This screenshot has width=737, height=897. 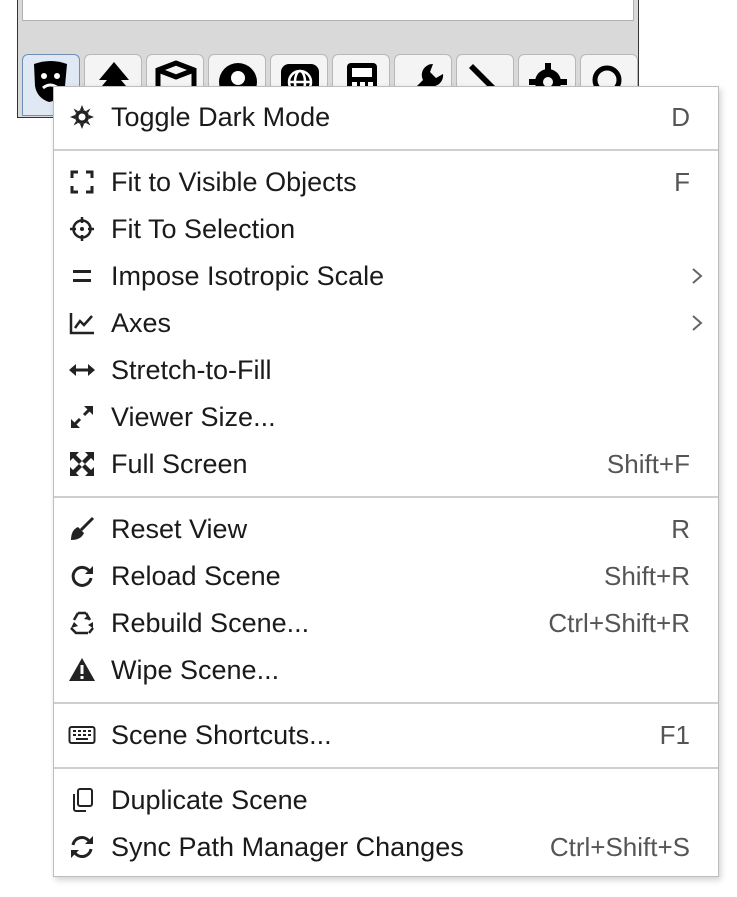 What do you see at coordinates (82, 735) in the screenshot?
I see `keyboard-icon` at bounding box center [82, 735].